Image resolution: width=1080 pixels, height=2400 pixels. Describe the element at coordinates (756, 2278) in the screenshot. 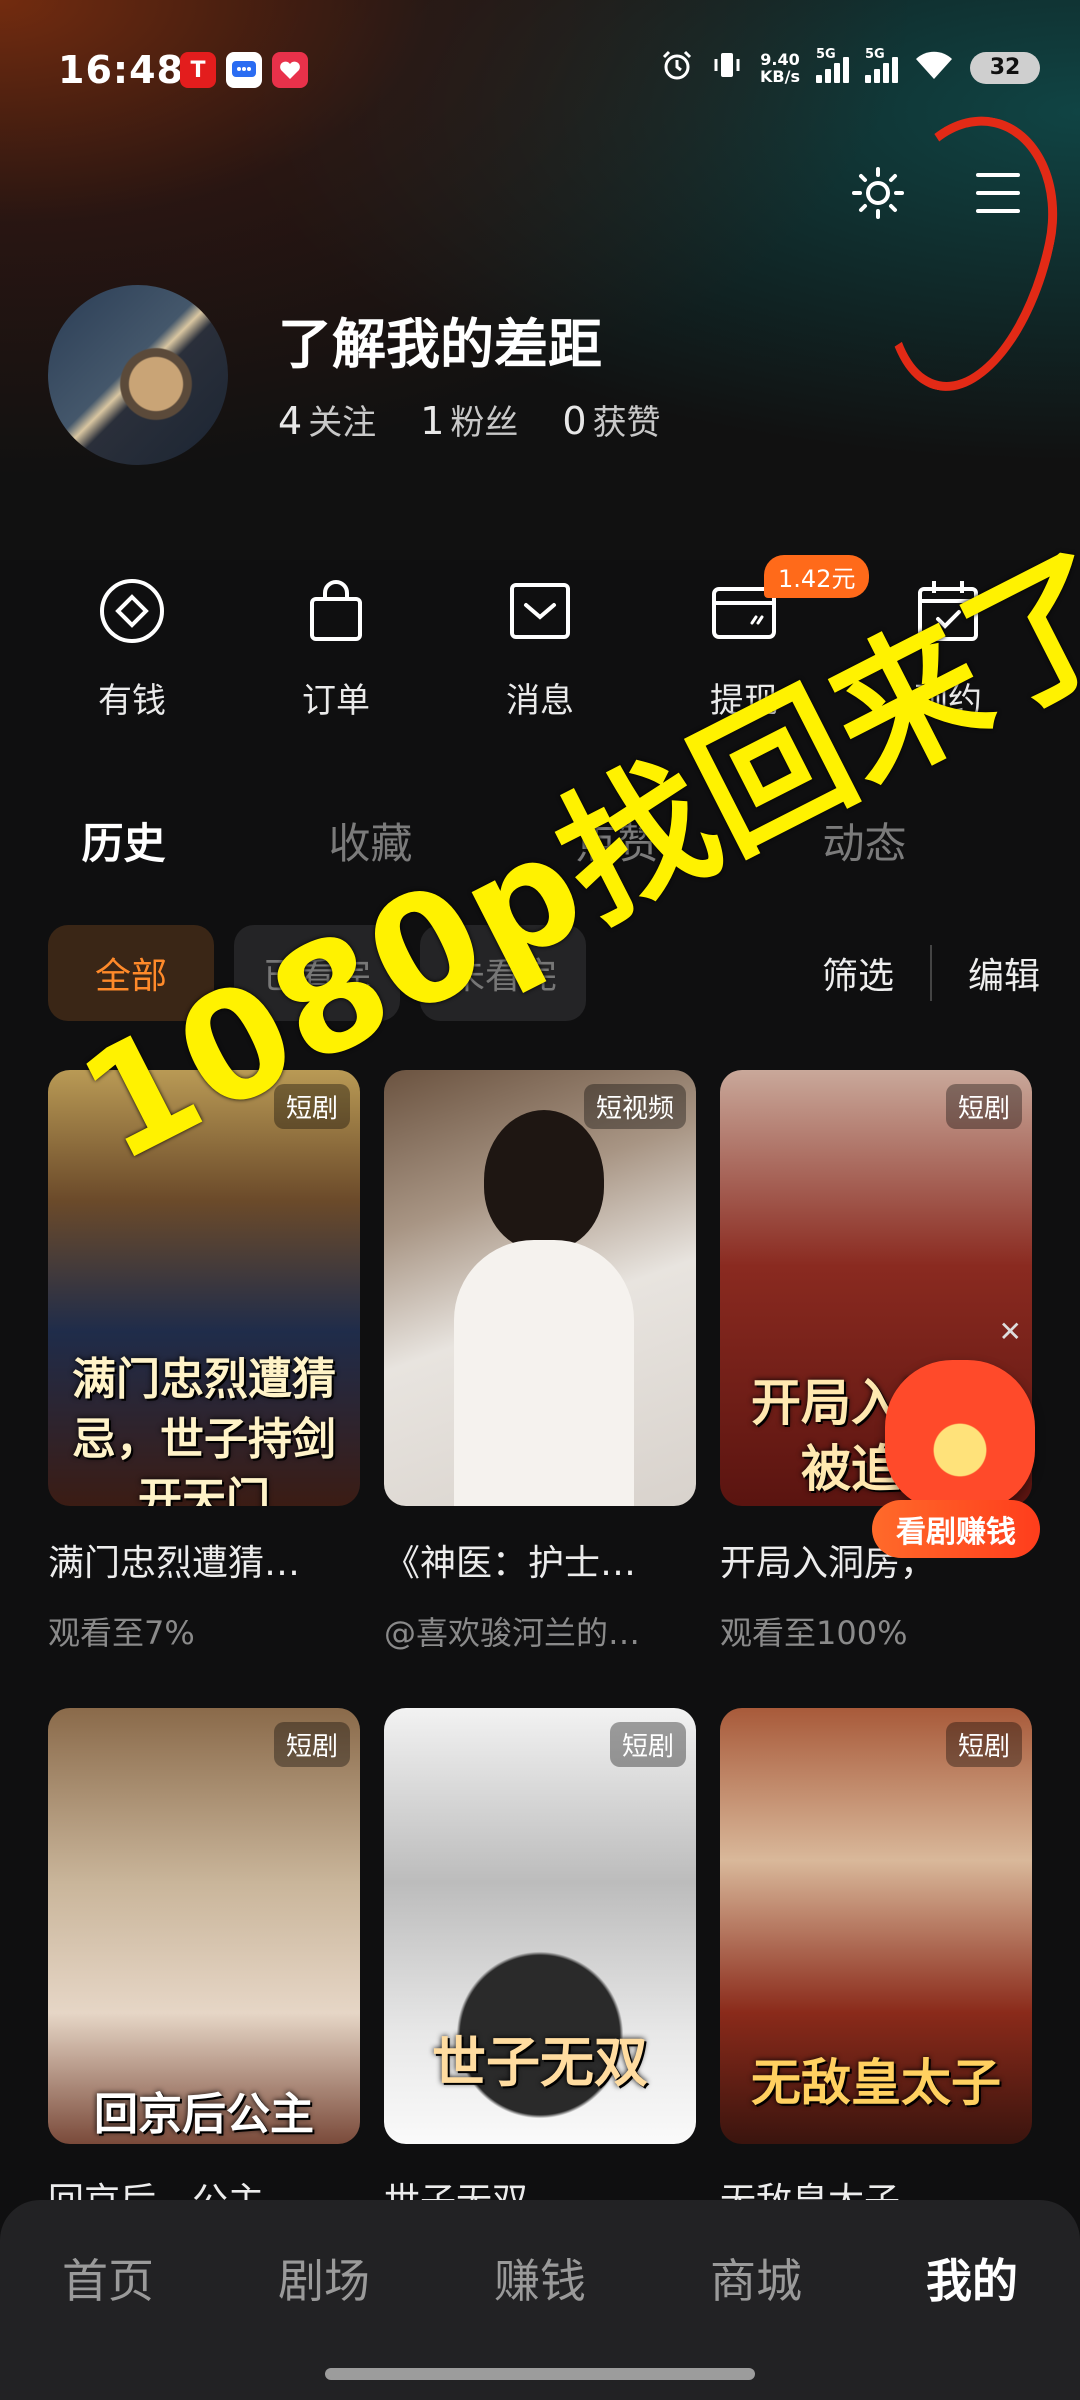

I see `nav-mall: 商城` at that location.